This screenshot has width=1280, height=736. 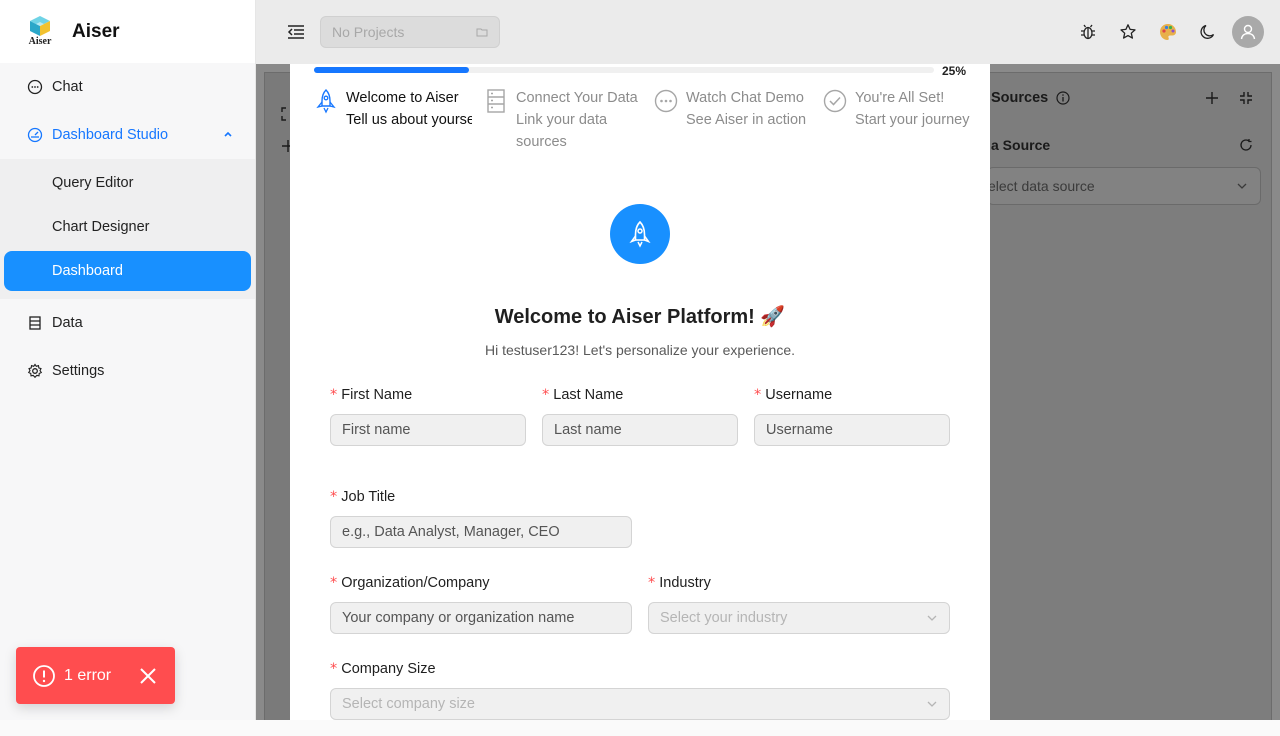 I want to click on data-source-label: a Source, so click(x=1112, y=145).